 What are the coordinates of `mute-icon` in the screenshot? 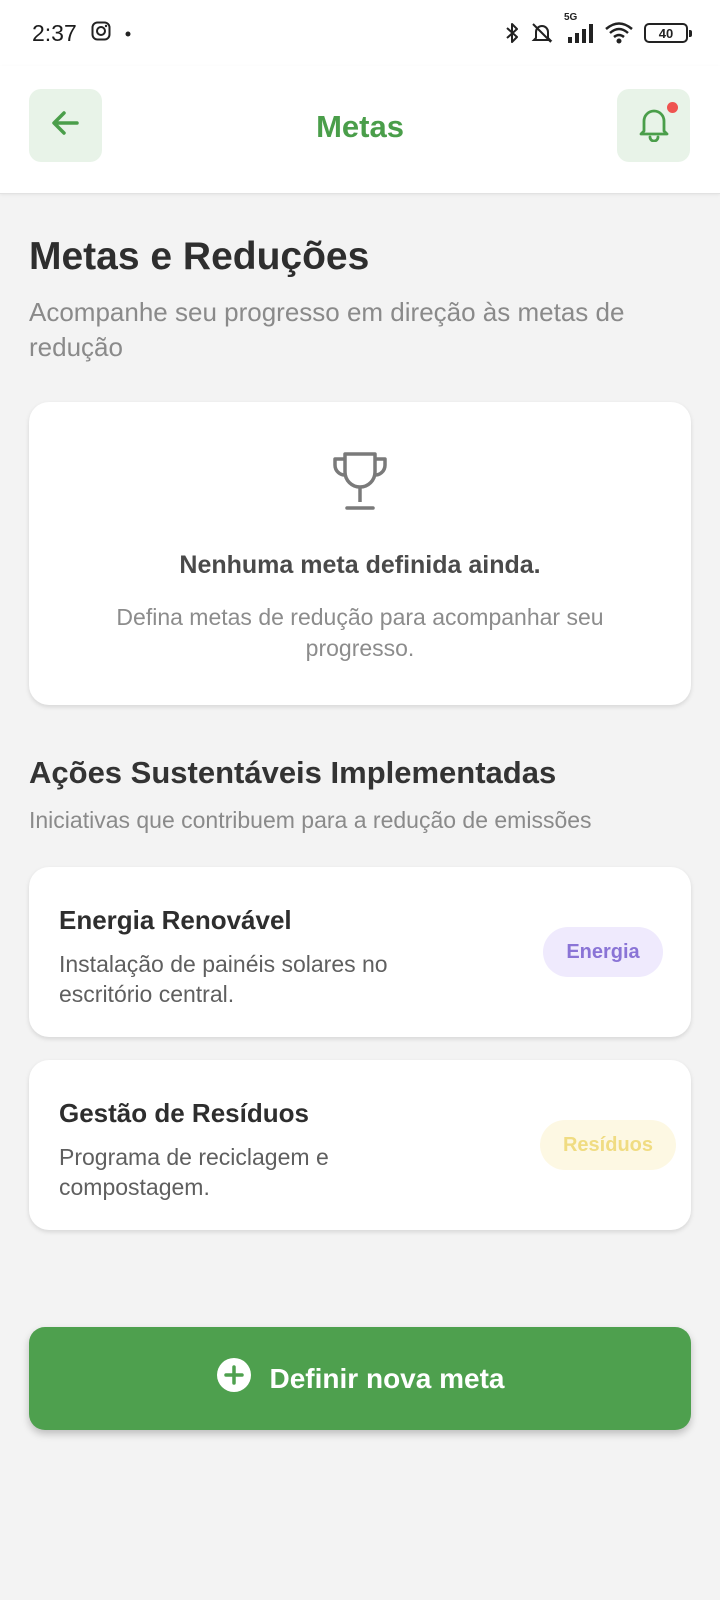 It's located at (542, 33).